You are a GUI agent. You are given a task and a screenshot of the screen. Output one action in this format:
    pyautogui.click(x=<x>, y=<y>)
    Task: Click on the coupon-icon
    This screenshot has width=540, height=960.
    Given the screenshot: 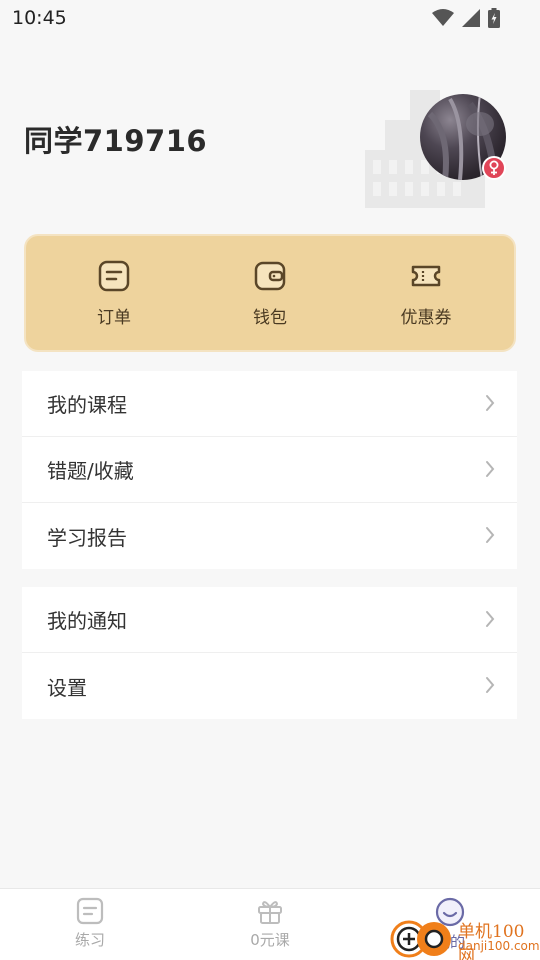 What is the action you would take?
    pyautogui.click(x=426, y=281)
    